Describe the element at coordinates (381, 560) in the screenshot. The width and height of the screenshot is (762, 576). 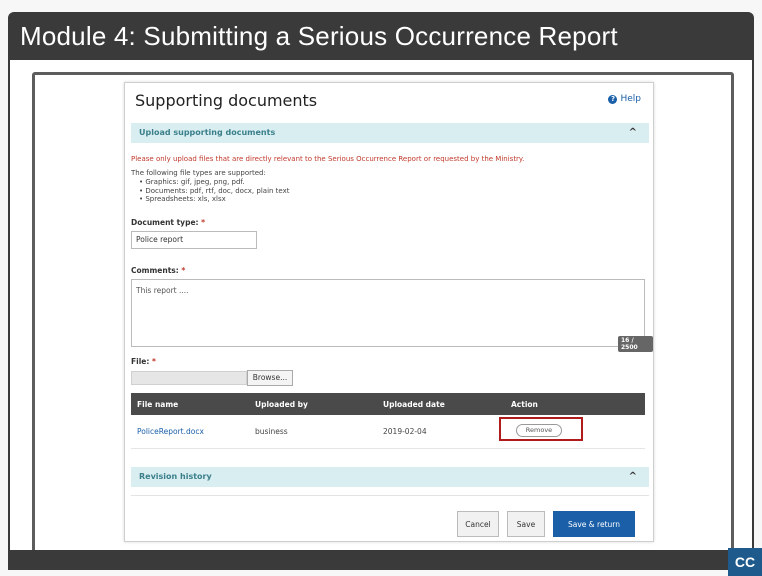
I see `slide-bottom-bar` at that location.